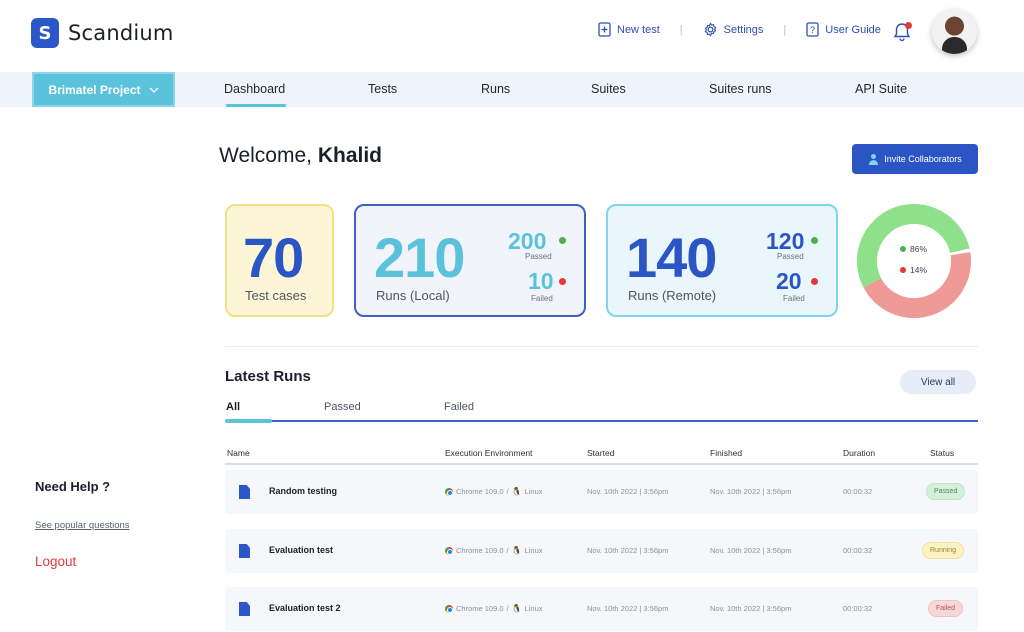 This screenshot has height=632, width=1024. What do you see at coordinates (153, 90) in the screenshot?
I see `chevron-down-icon` at bounding box center [153, 90].